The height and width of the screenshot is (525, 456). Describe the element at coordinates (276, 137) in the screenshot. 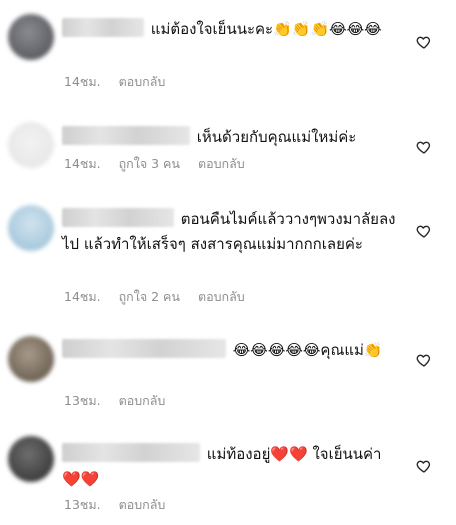

I see `comment-text: เห็นด้วยกับคุณแม่ใหม่ค่ะ` at that location.